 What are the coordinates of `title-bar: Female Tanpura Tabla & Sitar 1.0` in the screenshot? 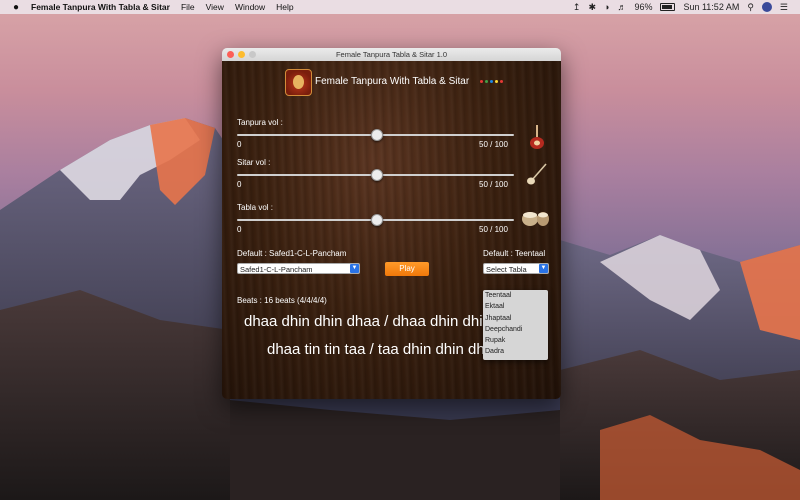 It's located at (391, 54).